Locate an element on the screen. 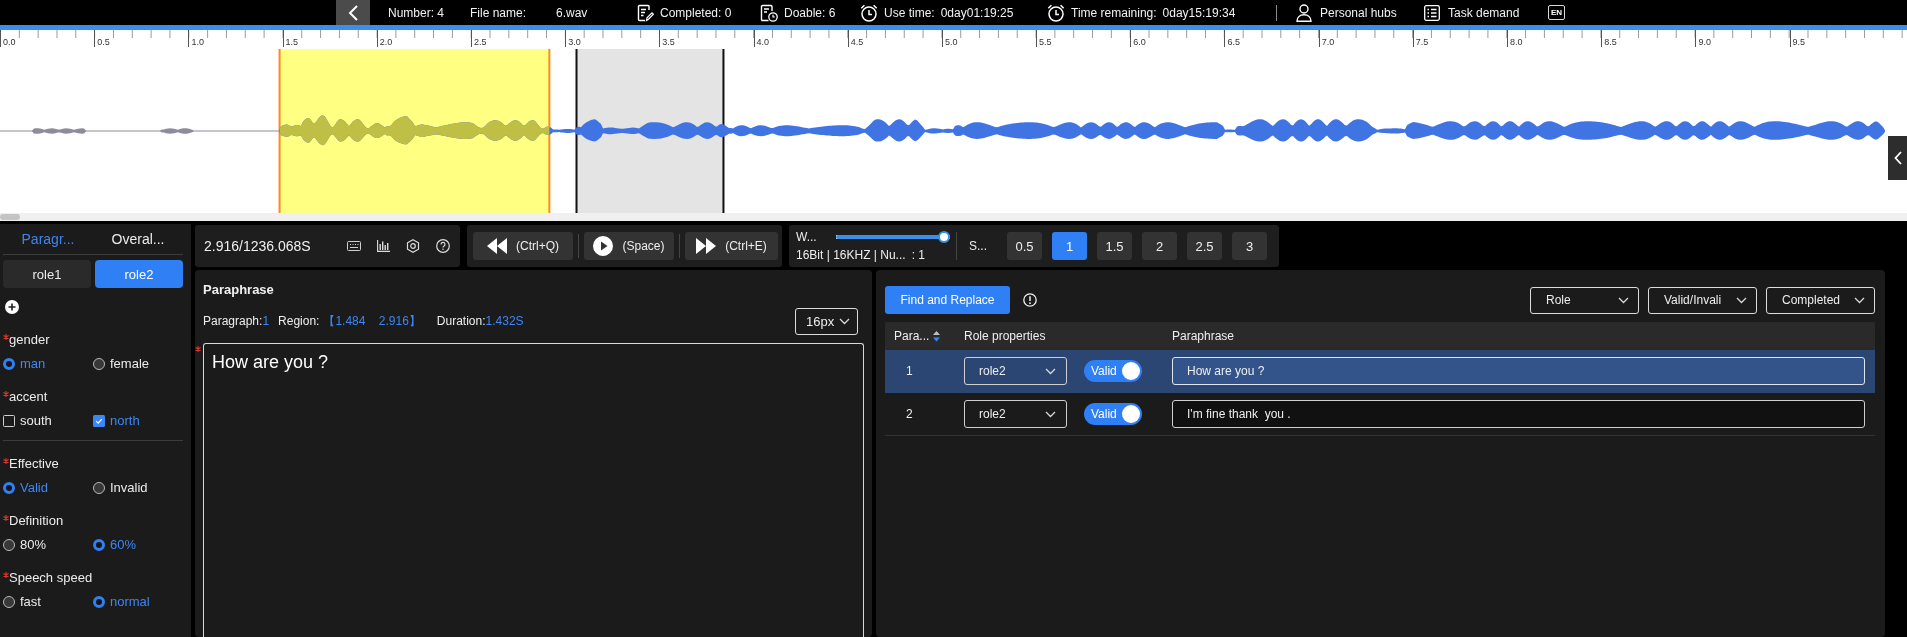 The image size is (1907, 637). time-label: 9.0 is located at coordinates (1704, 42).